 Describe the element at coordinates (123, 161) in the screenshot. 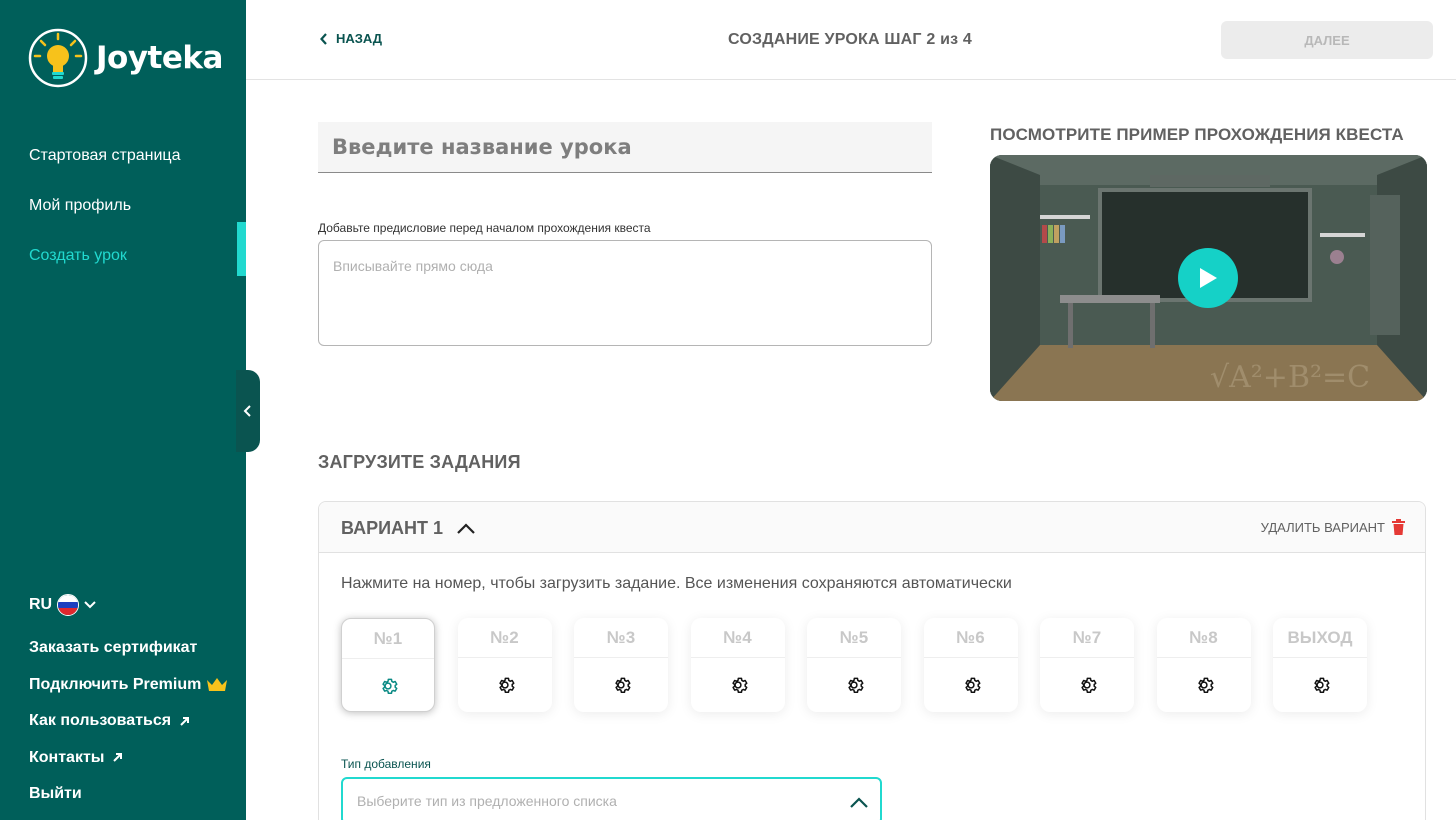

I see `sidebar-item-home: Стартовая страница` at that location.